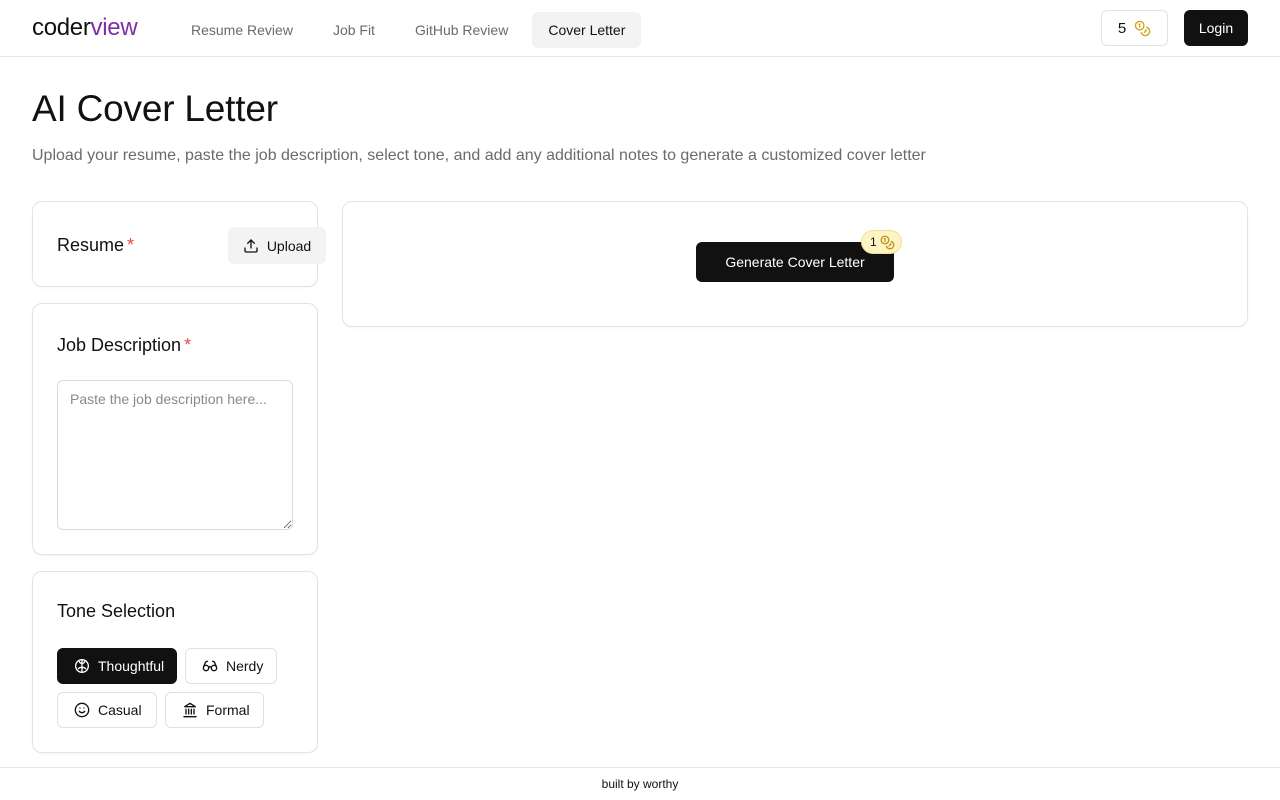 This screenshot has width=1280, height=800. Describe the element at coordinates (61, 27) in the screenshot. I see `logo-prefix: coder` at that location.